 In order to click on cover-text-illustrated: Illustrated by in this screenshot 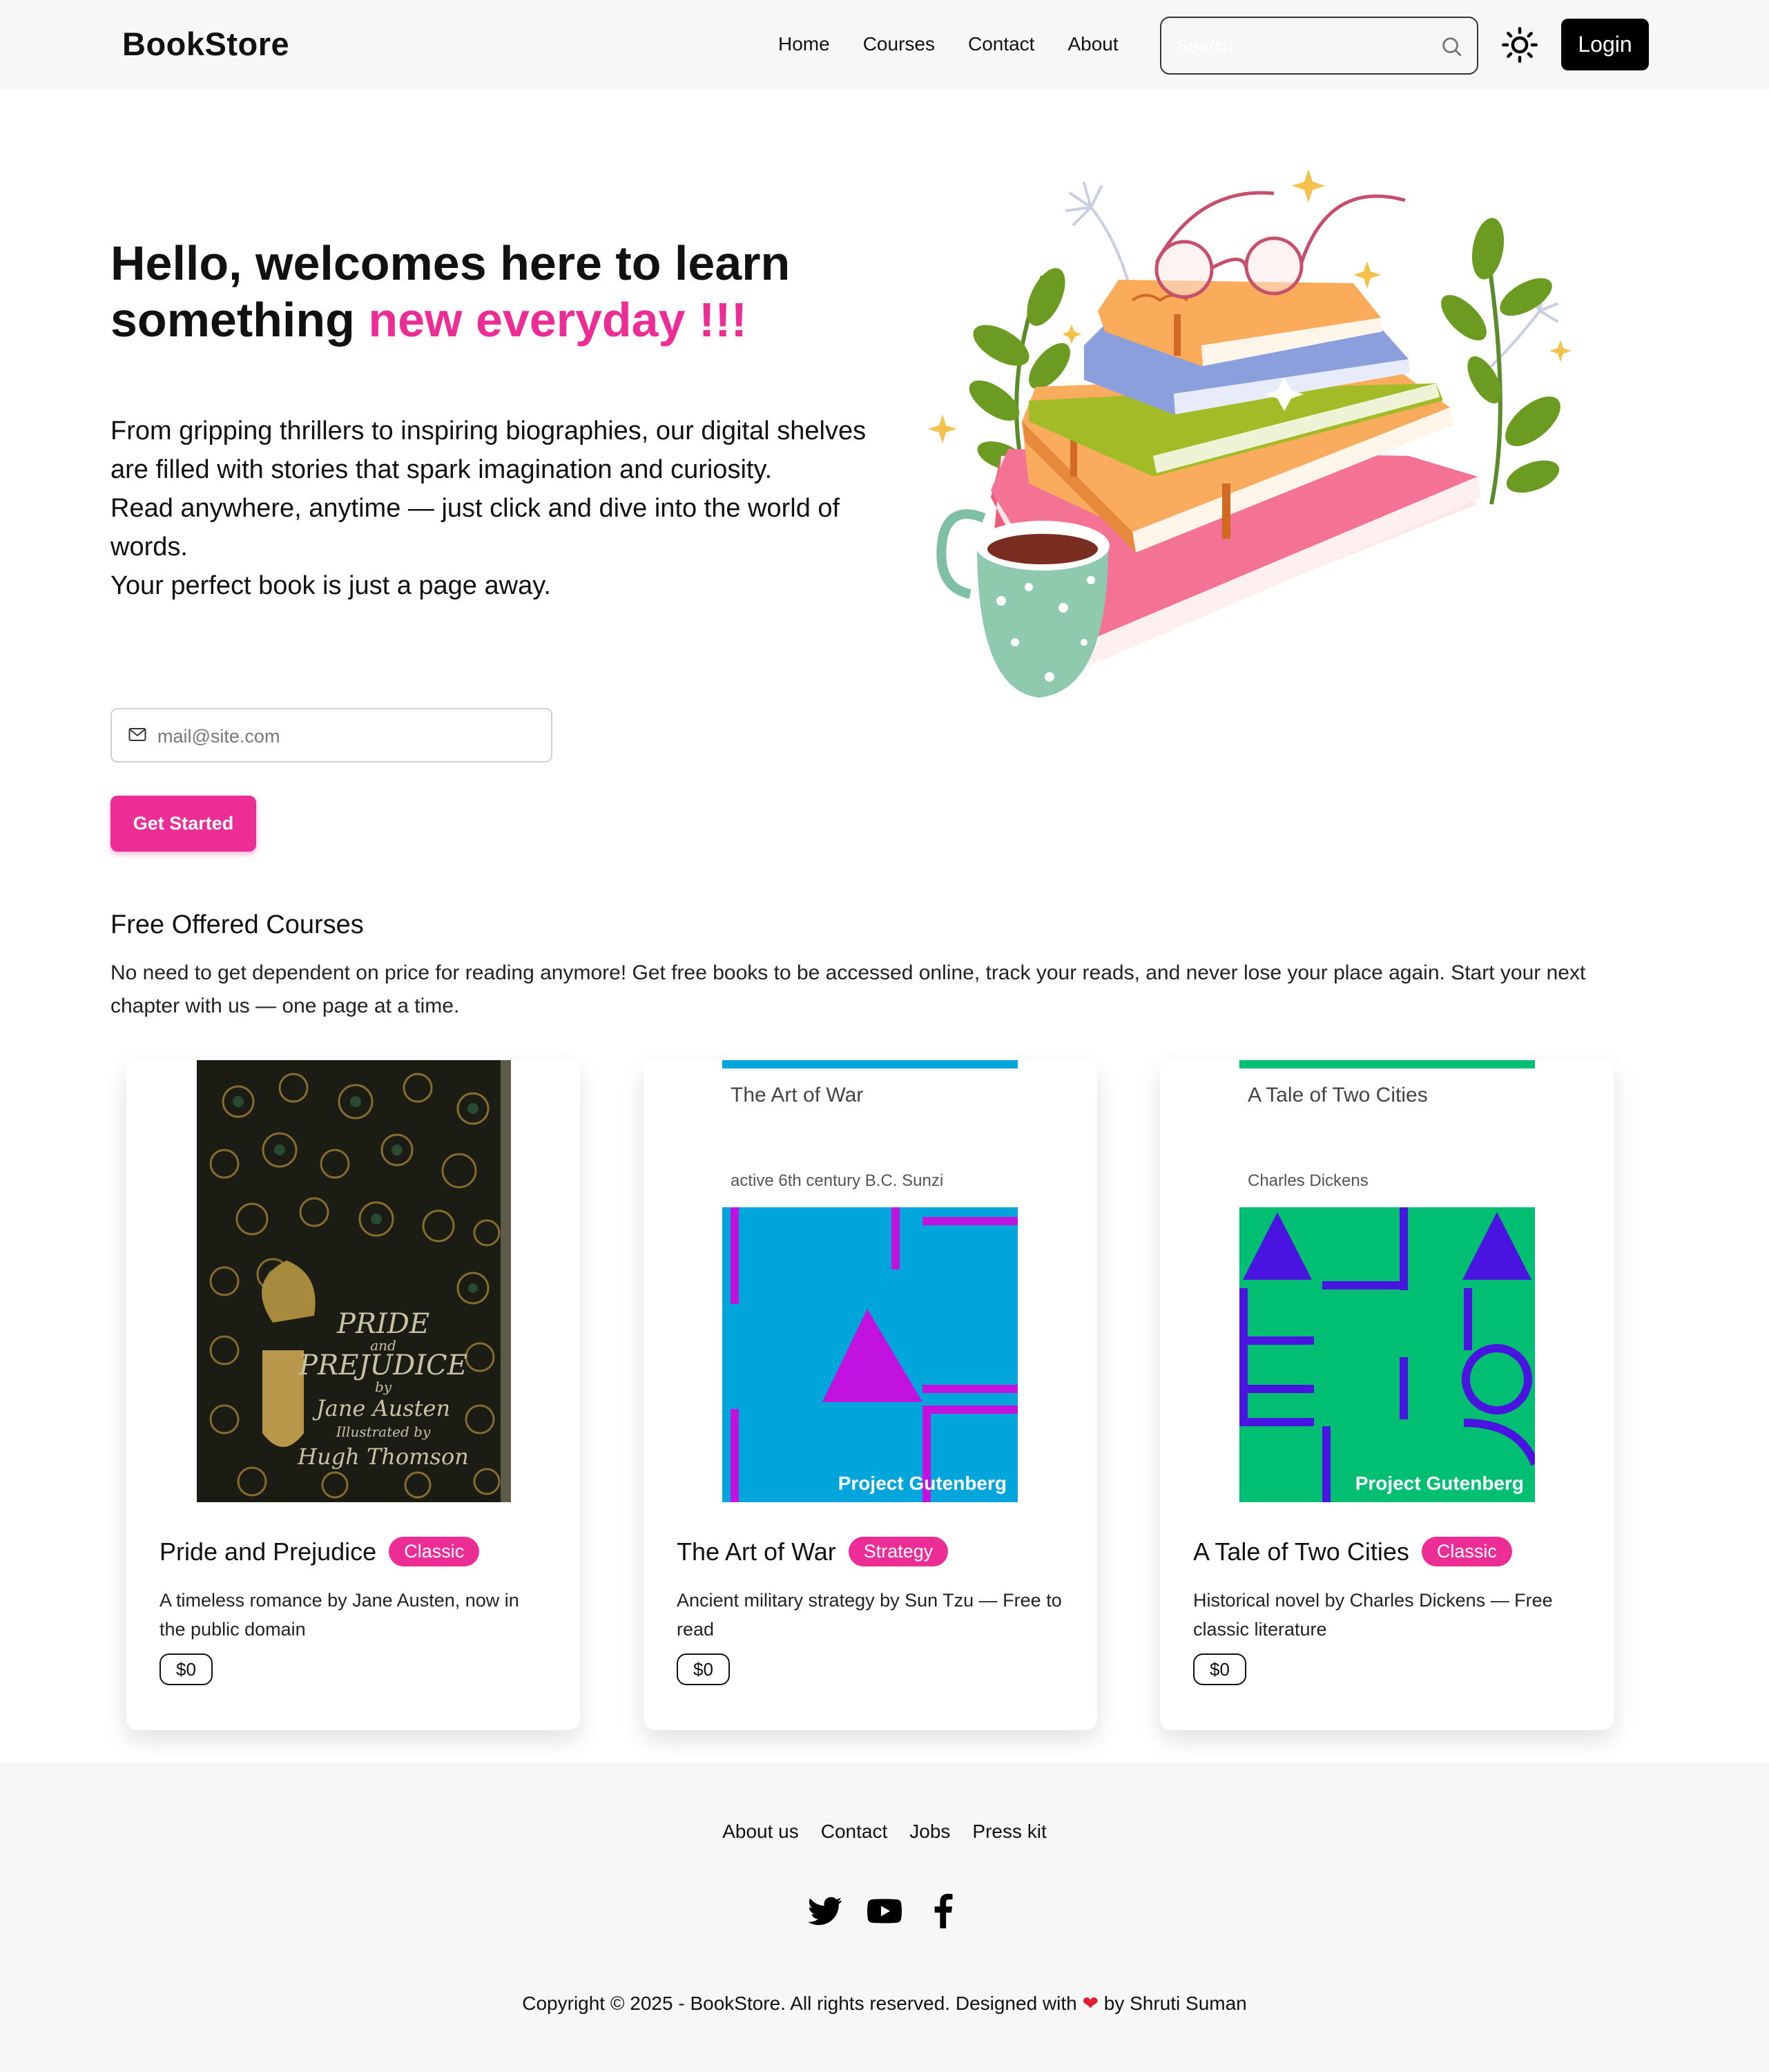, I will do `click(383, 1431)`.